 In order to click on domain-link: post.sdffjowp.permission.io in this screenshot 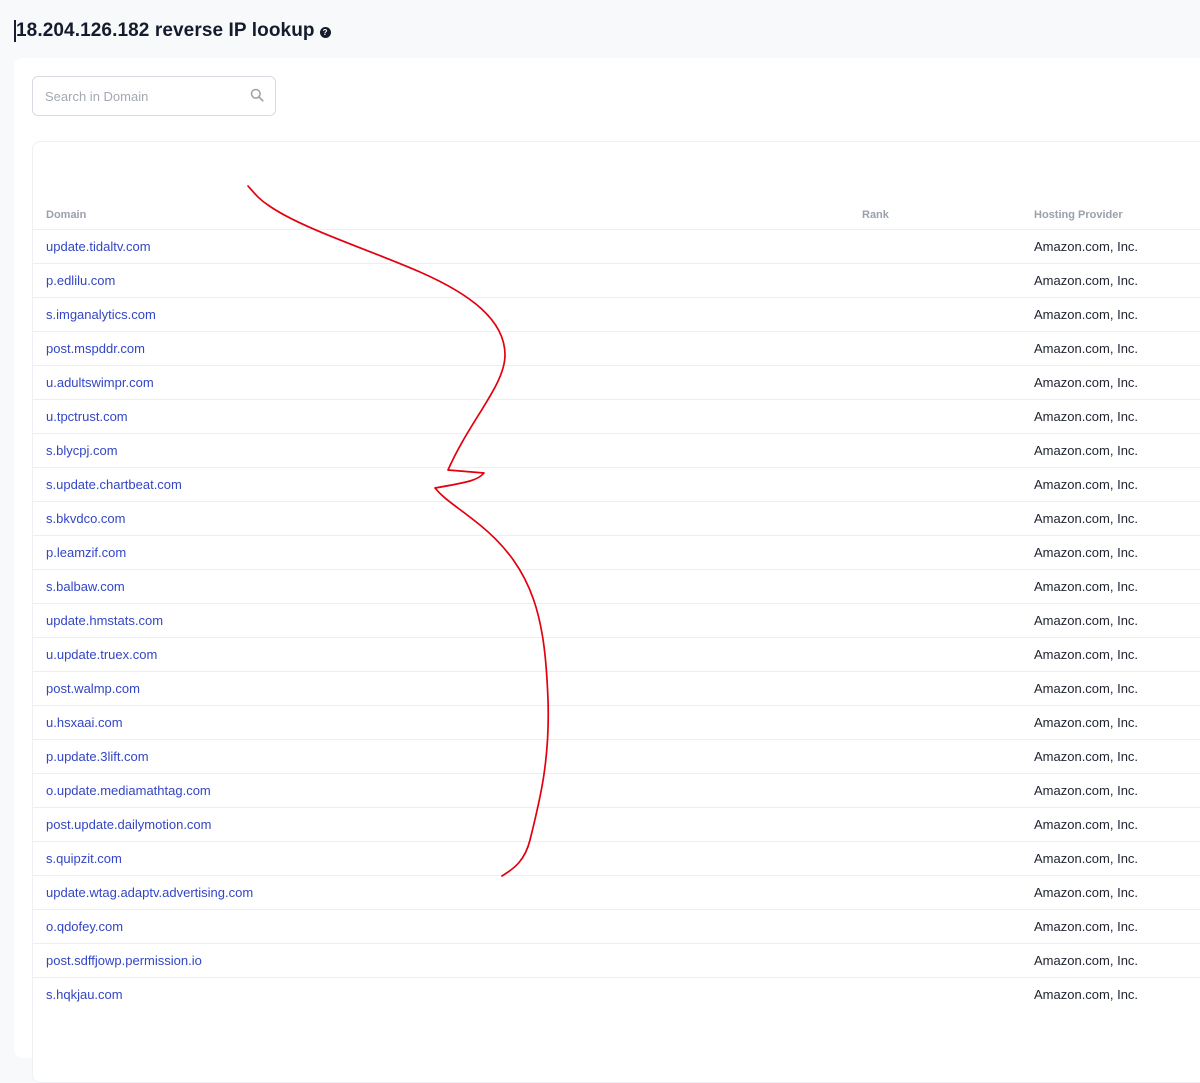, I will do `click(124, 960)`.